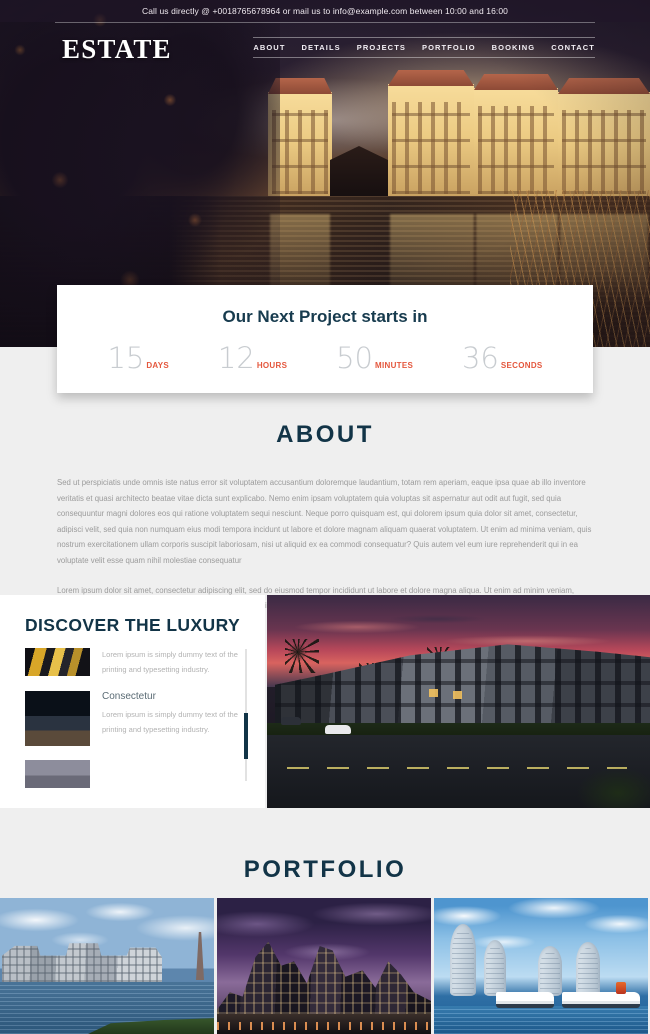 The width and height of the screenshot is (650, 1034). Describe the element at coordinates (458, 701) in the screenshot. I see `discover-image` at that location.